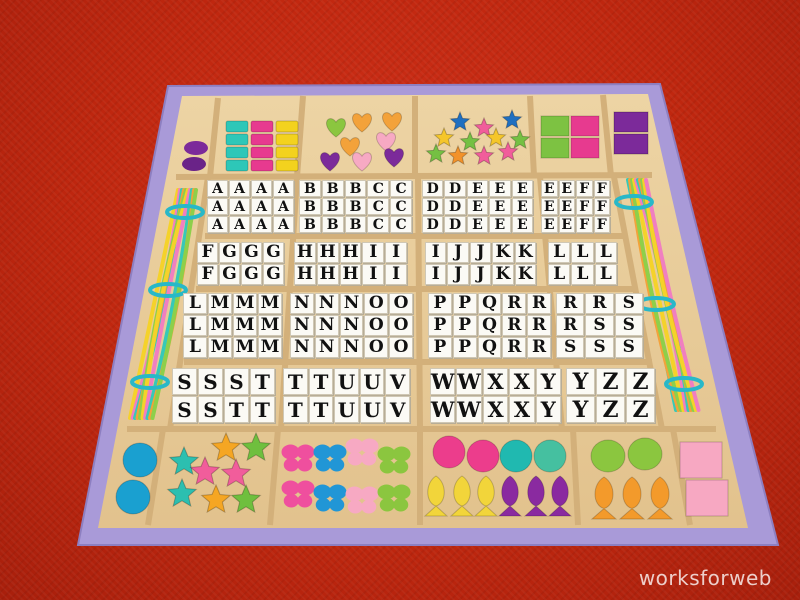 Image resolution: width=800 pixels, height=600 pixels. Describe the element at coordinates (495, 381) in the screenshot. I see `letter-tile: X` at that location.